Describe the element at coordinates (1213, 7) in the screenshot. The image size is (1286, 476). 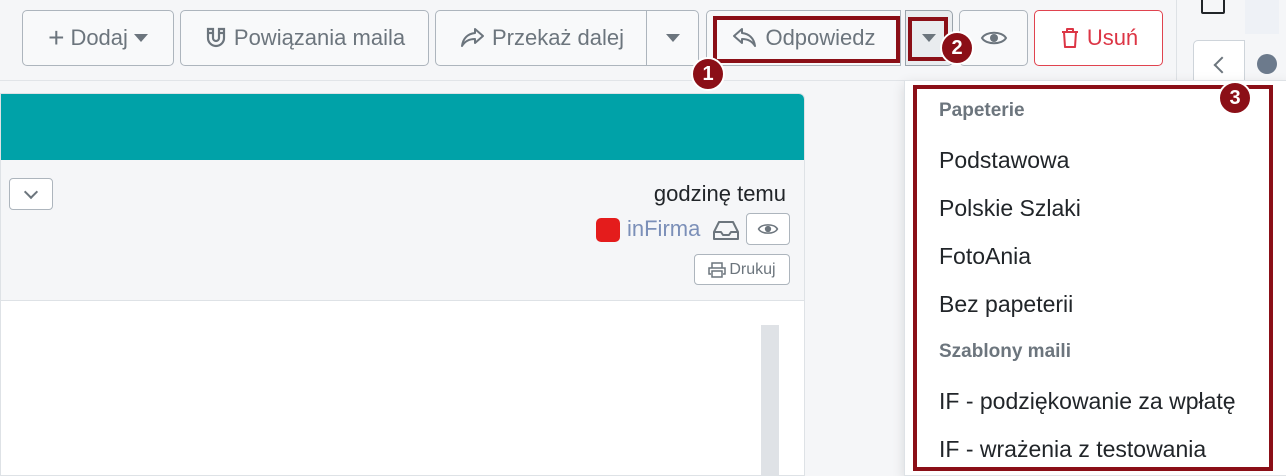
I see `tab-icon` at that location.